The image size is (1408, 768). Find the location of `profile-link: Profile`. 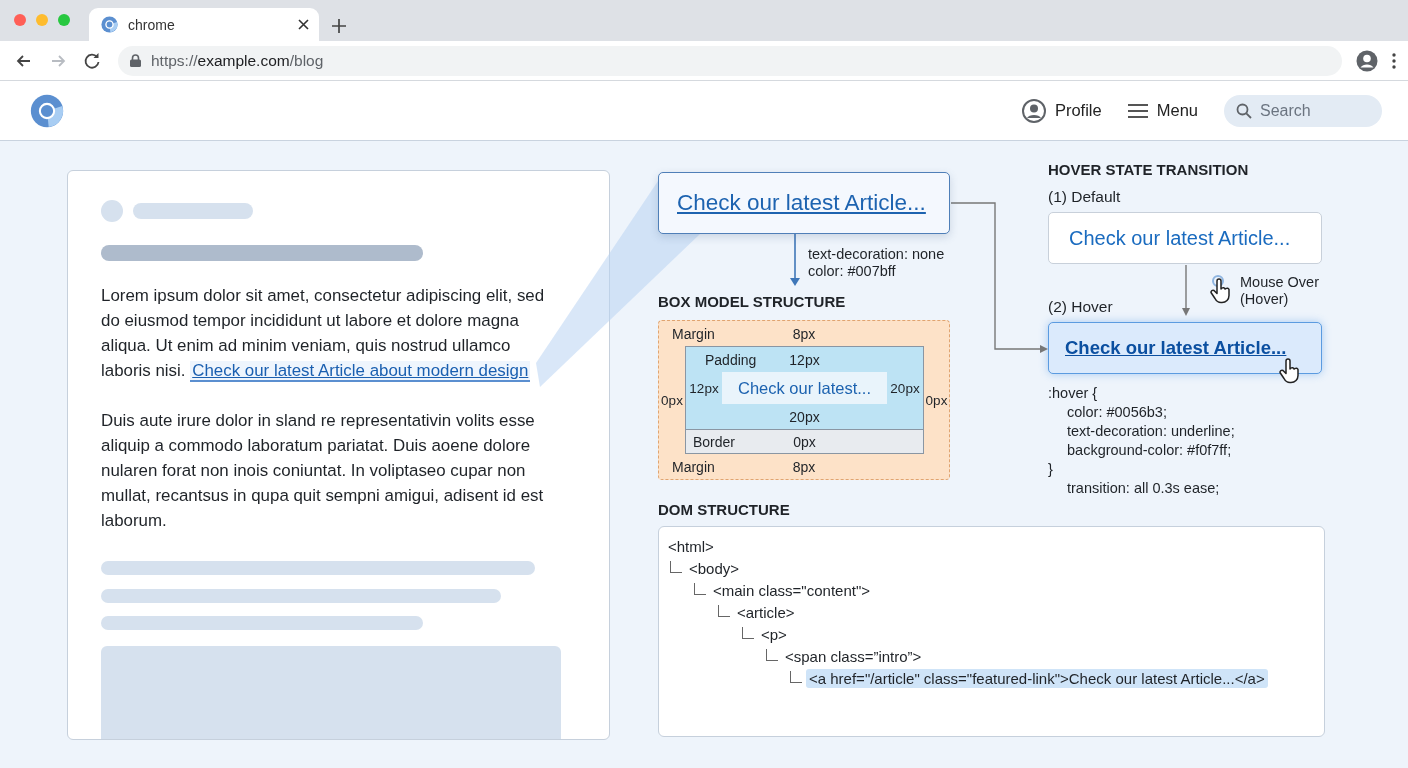

profile-link: Profile is located at coordinates (1061, 110).